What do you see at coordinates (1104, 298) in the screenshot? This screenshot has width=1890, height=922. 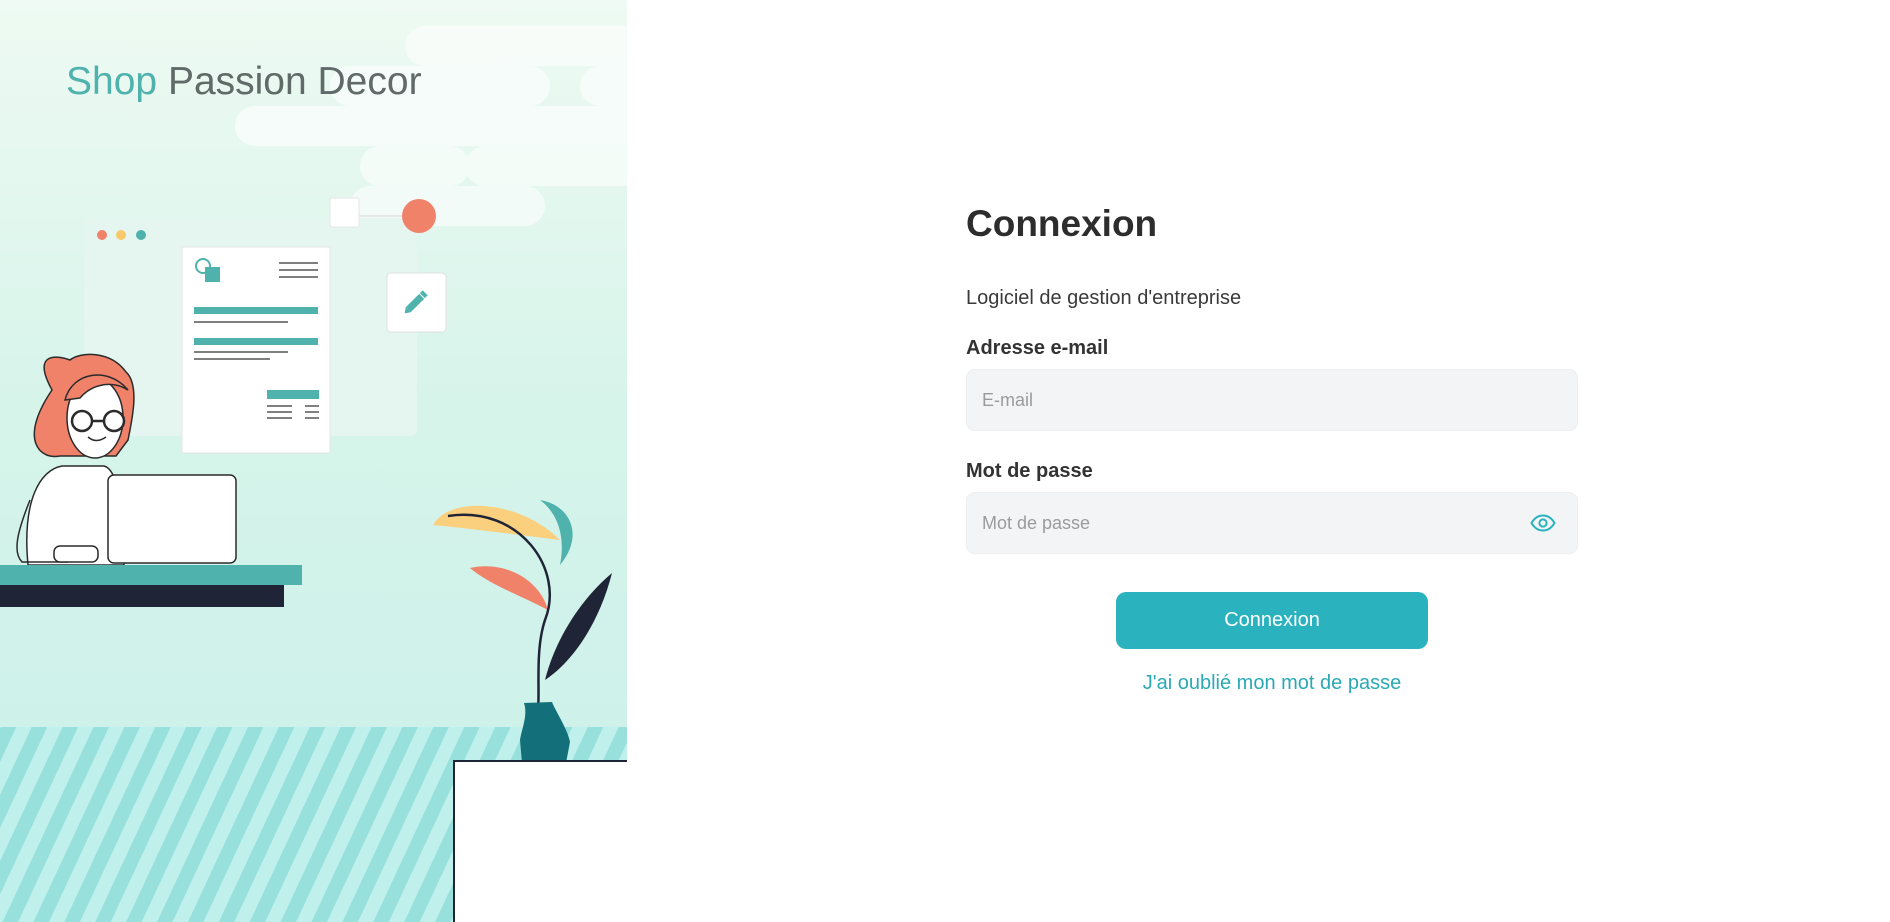 I see `page-subtitle: Logiciel de gestion d'entreprise` at bounding box center [1104, 298].